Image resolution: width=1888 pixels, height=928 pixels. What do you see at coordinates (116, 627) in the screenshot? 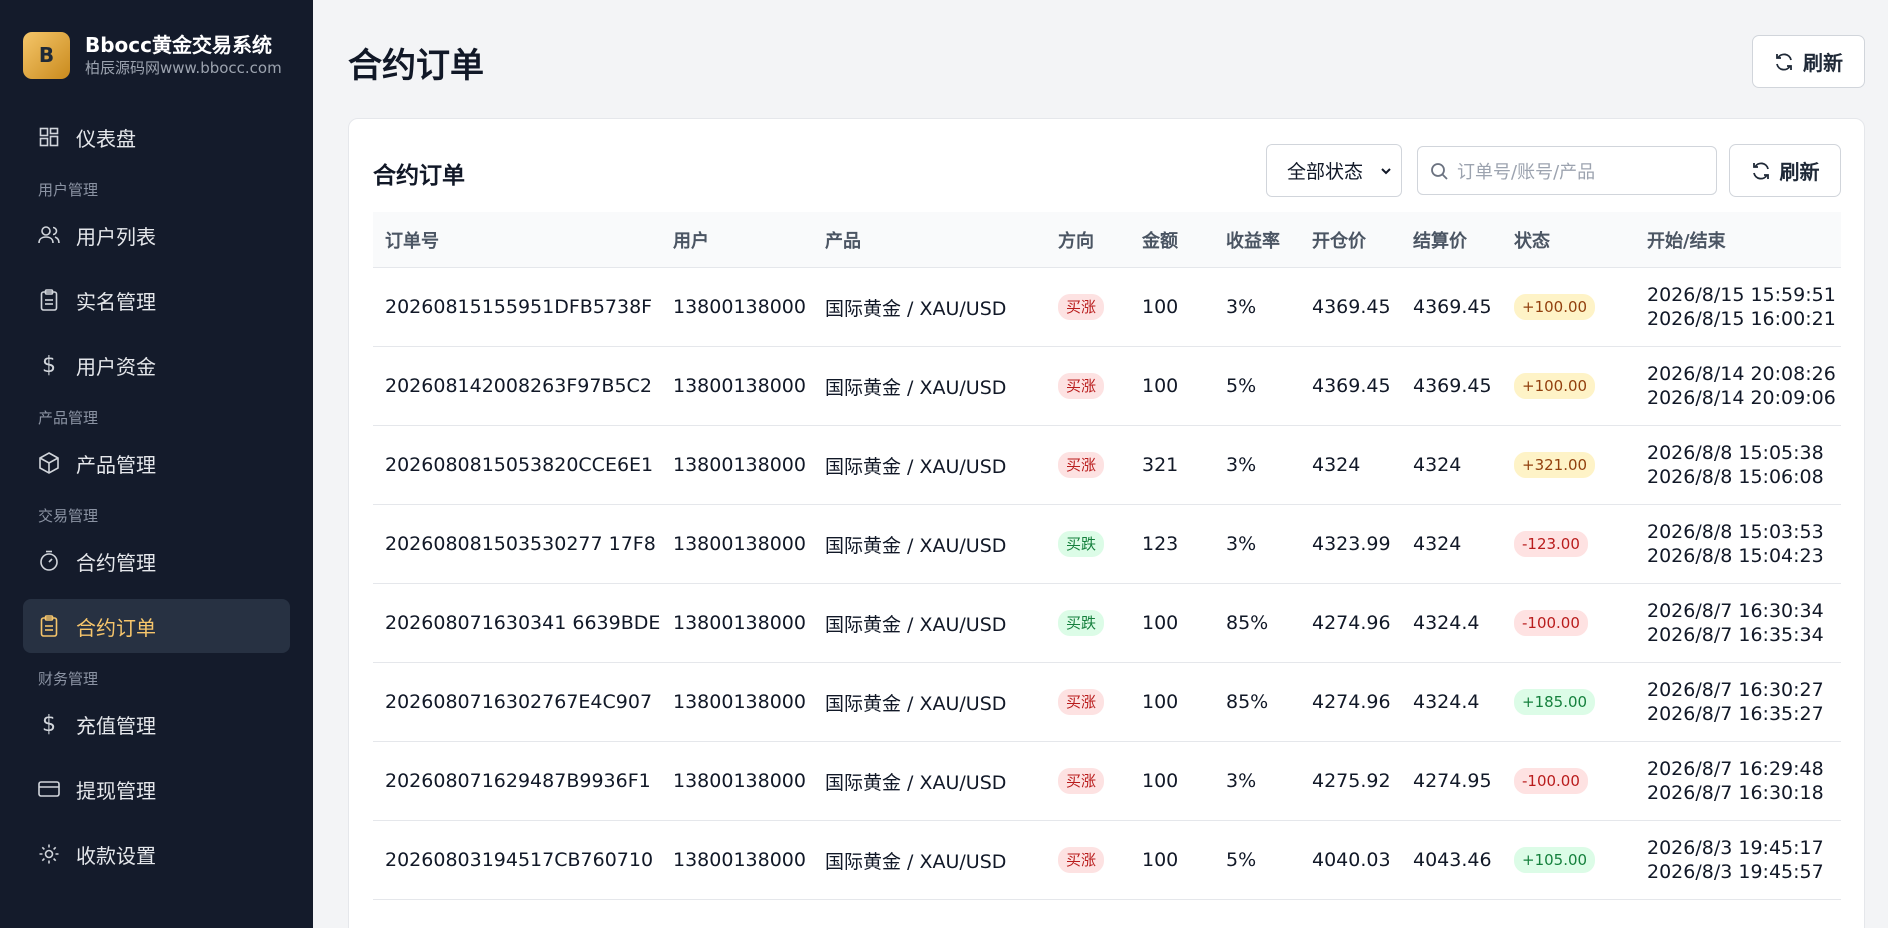
I see `sidebar-item-label: 合约订单` at bounding box center [116, 627].